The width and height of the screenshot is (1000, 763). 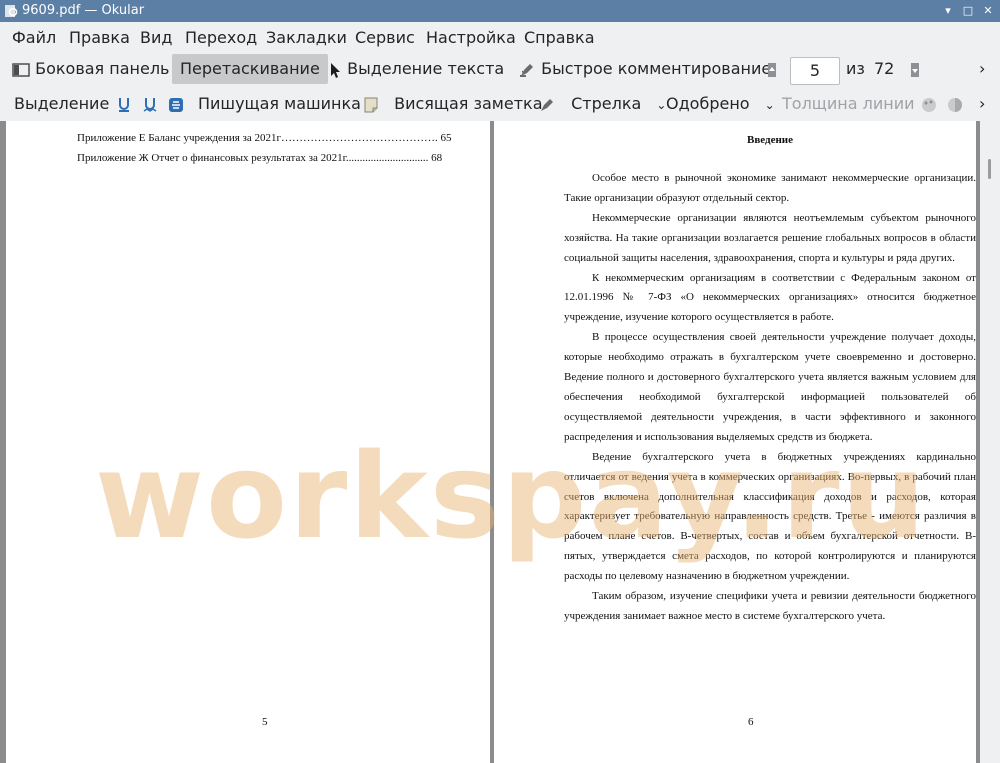 I want to click on menu-settings: Настройка, so click(x=471, y=37).